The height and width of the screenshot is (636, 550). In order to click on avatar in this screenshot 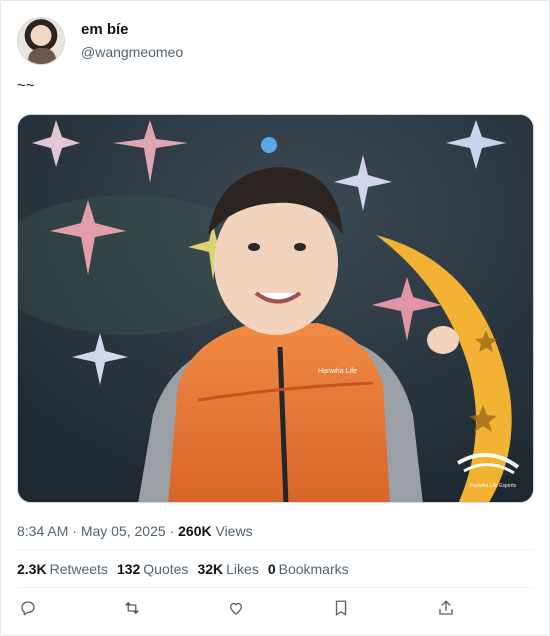, I will do `click(41, 41)`.